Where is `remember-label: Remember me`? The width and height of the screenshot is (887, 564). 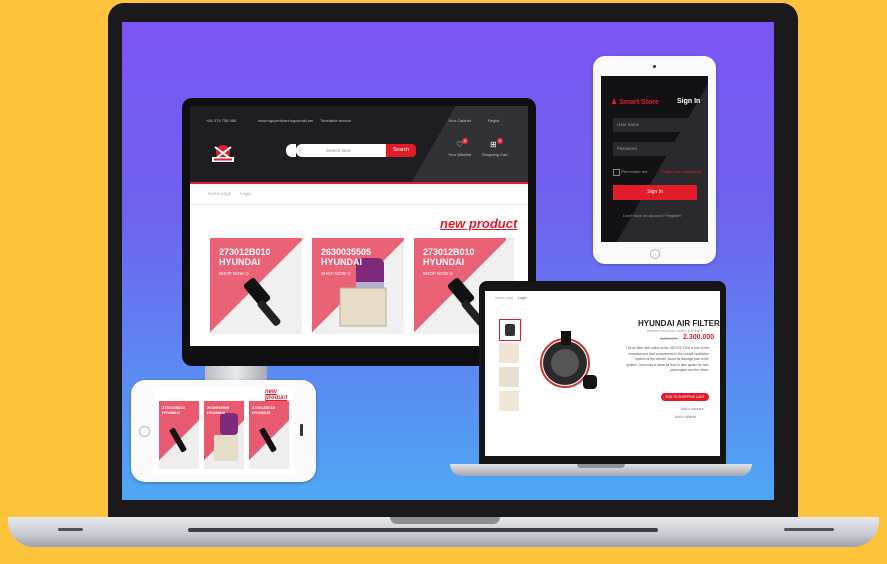
remember-label: Remember me is located at coordinates (634, 171).